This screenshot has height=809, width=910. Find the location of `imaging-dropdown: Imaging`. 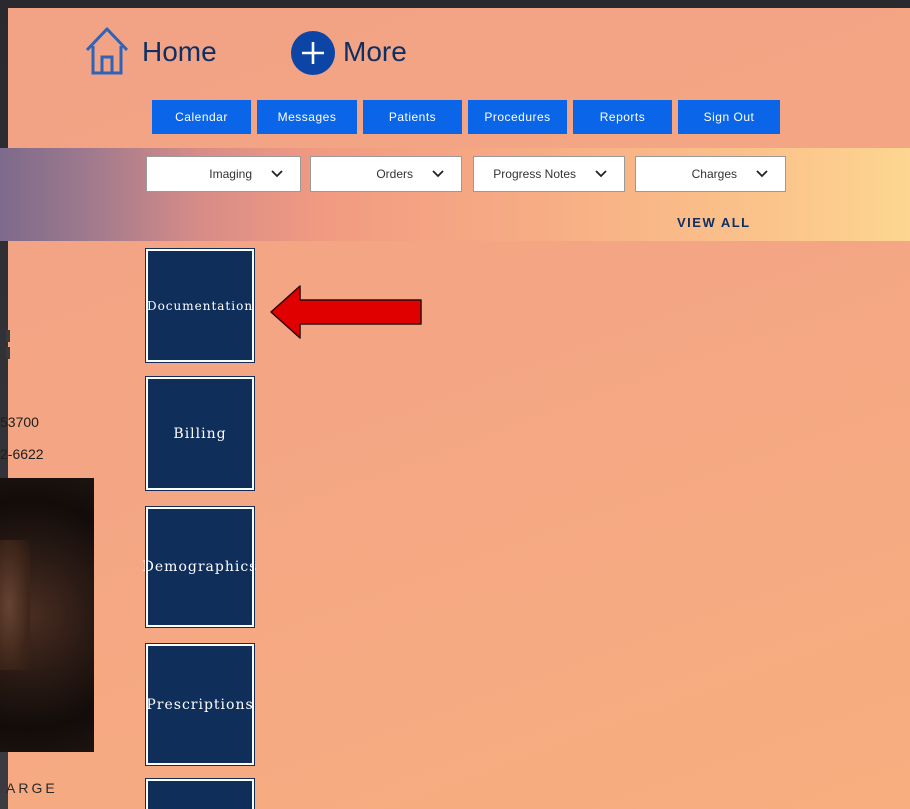

imaging-dropdown: Imaging is located at coordinates (223, 174).